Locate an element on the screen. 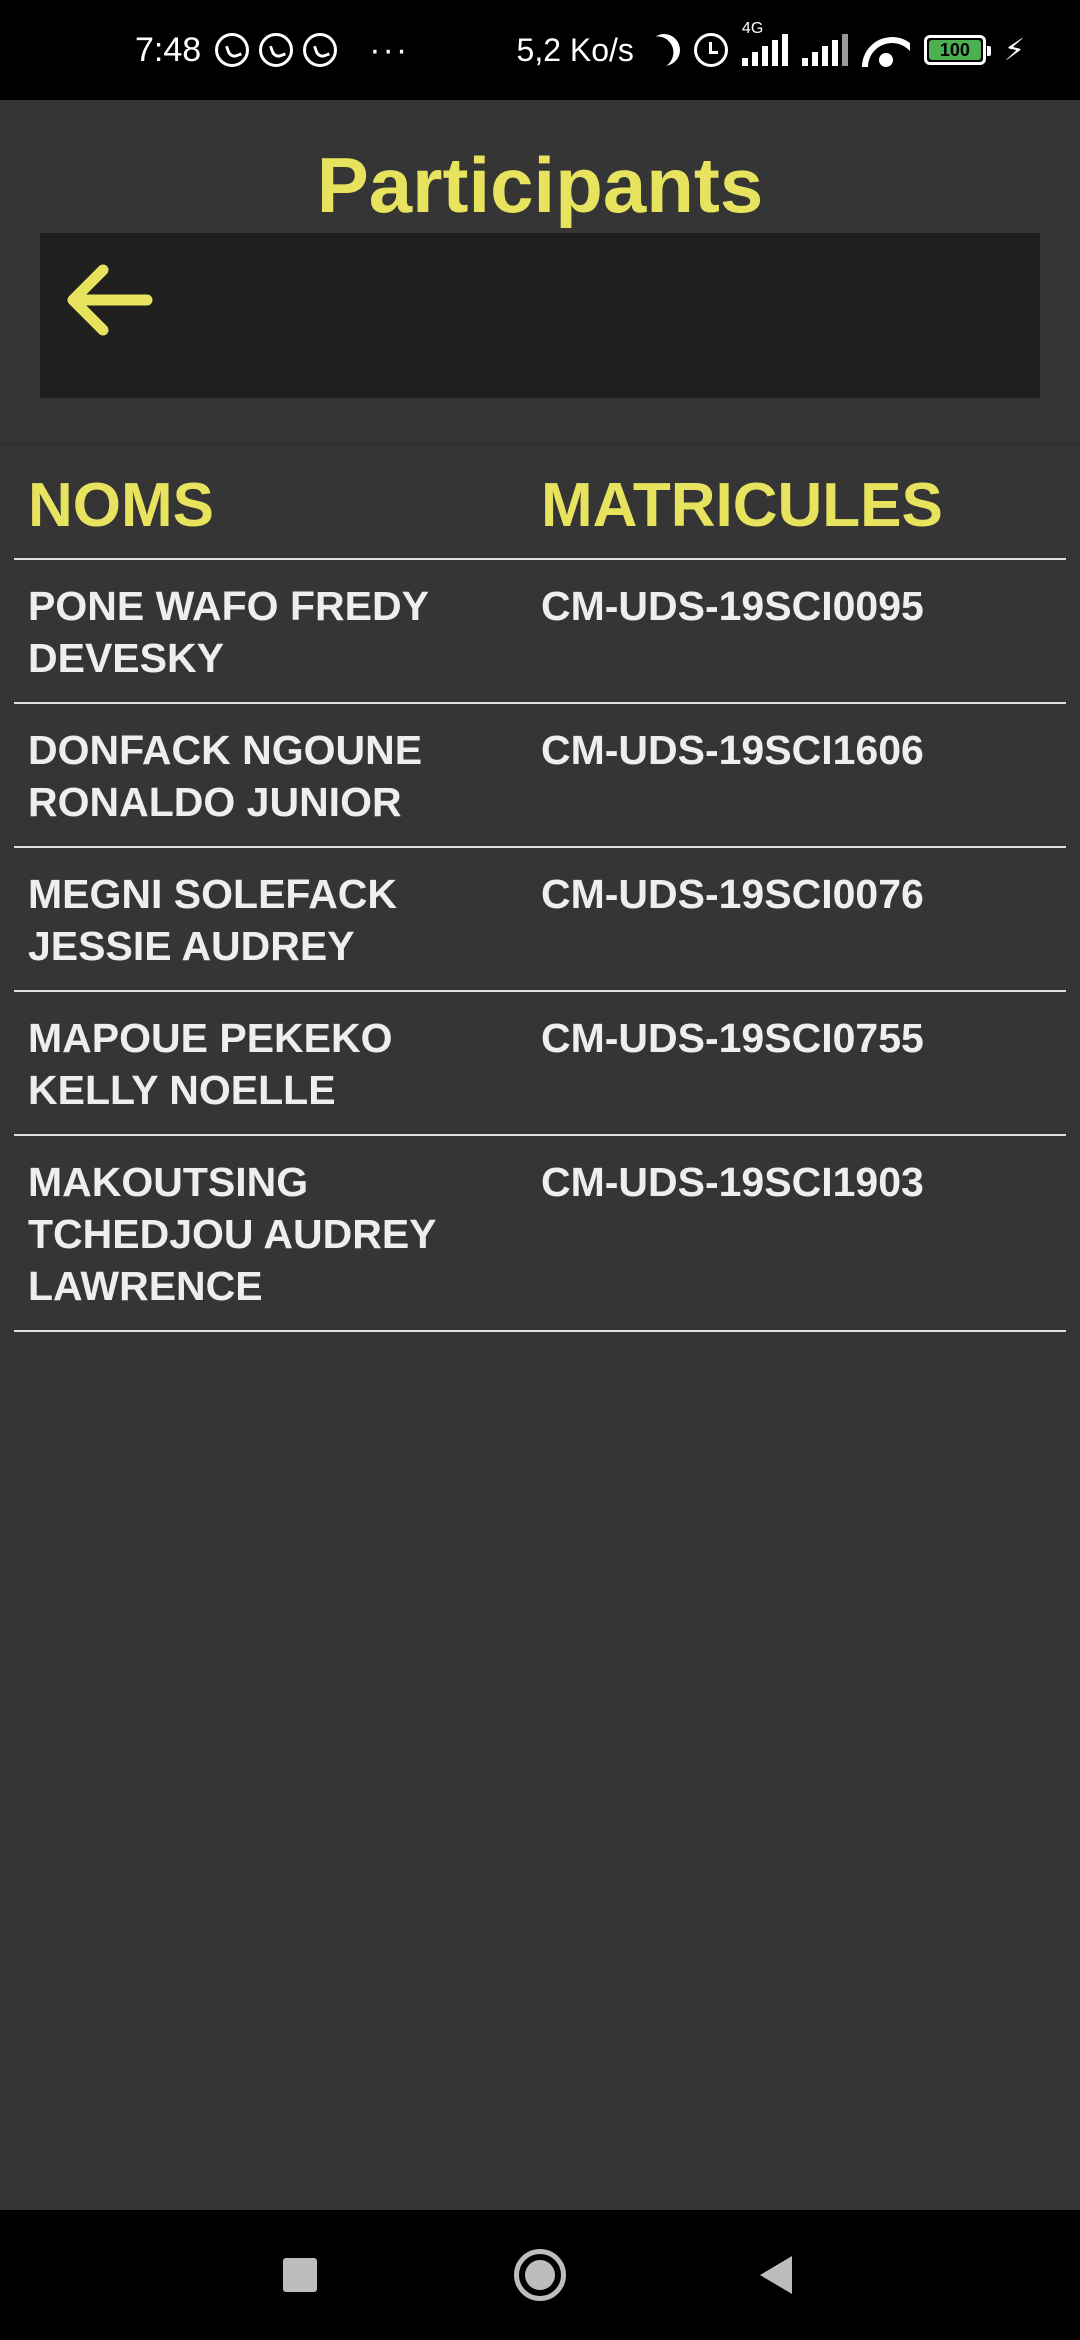 The image size is (1080, 2340). header-matricules: MATRICULES is located at coordinates (742, 505).